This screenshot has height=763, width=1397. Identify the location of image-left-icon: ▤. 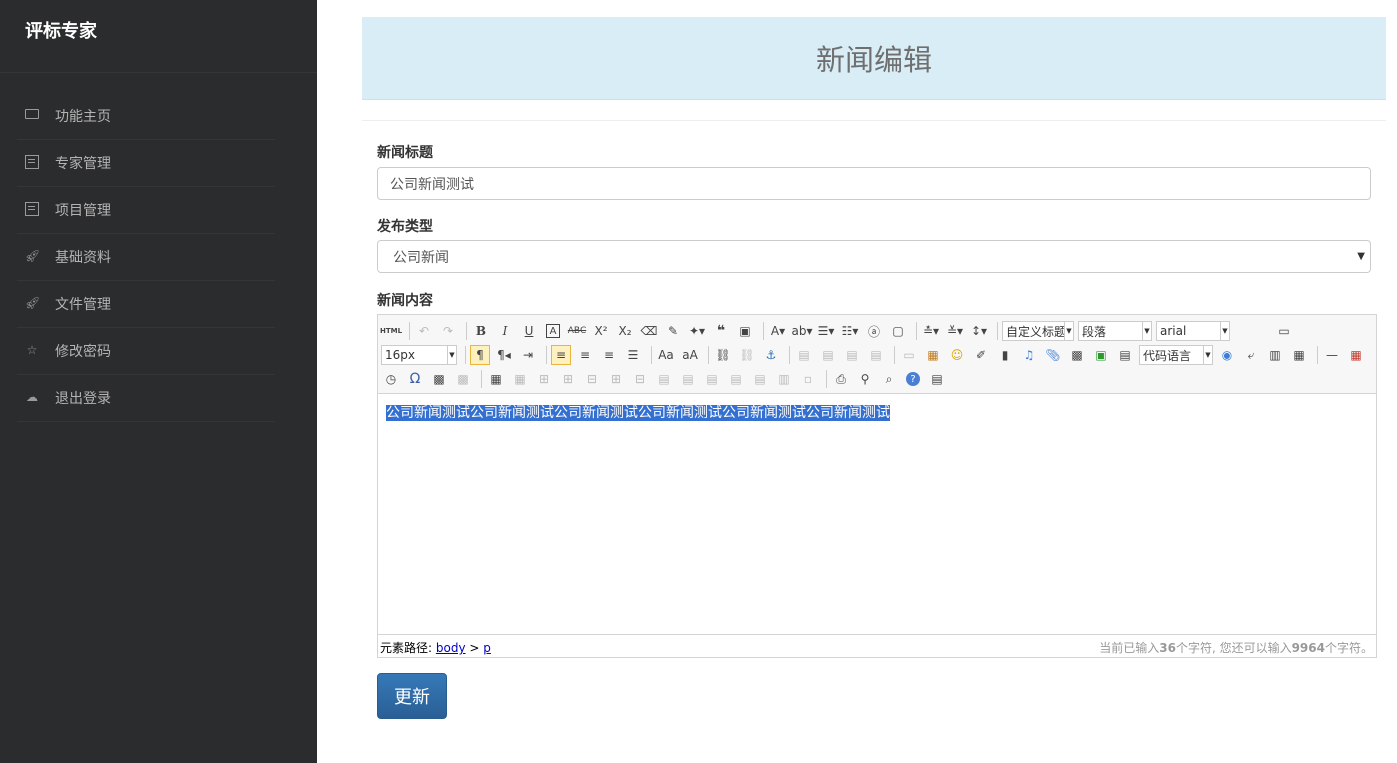
(828, 355).